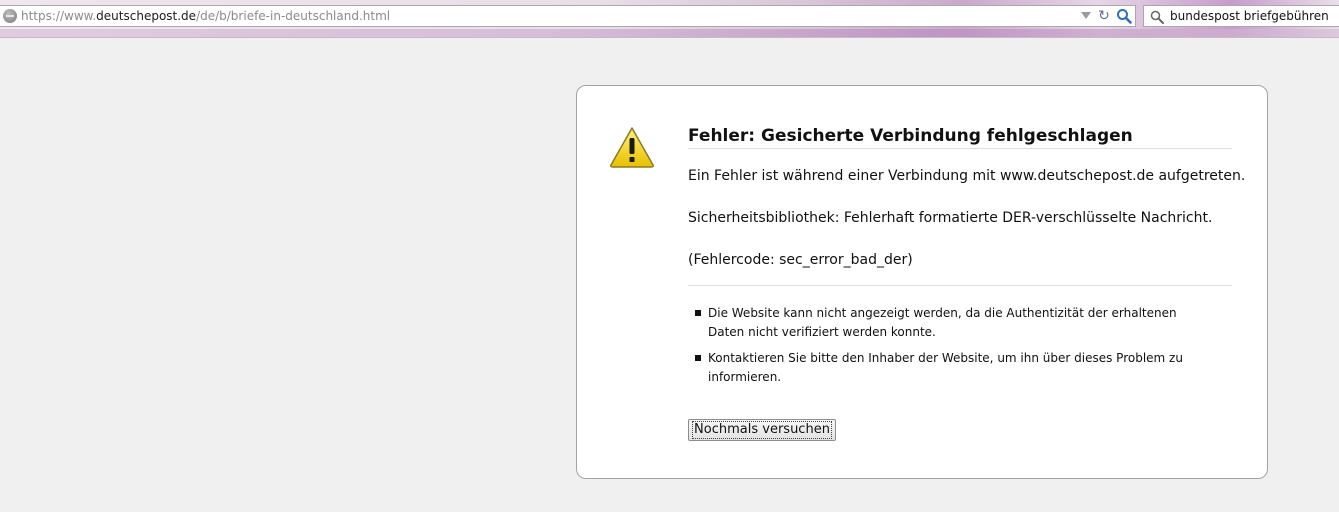 The height and width of the screenshot is (512, 1339). What do you see at coordinates (960, 285) in the screenshot?
I see `section-divider` at bounding box center [960, 285].